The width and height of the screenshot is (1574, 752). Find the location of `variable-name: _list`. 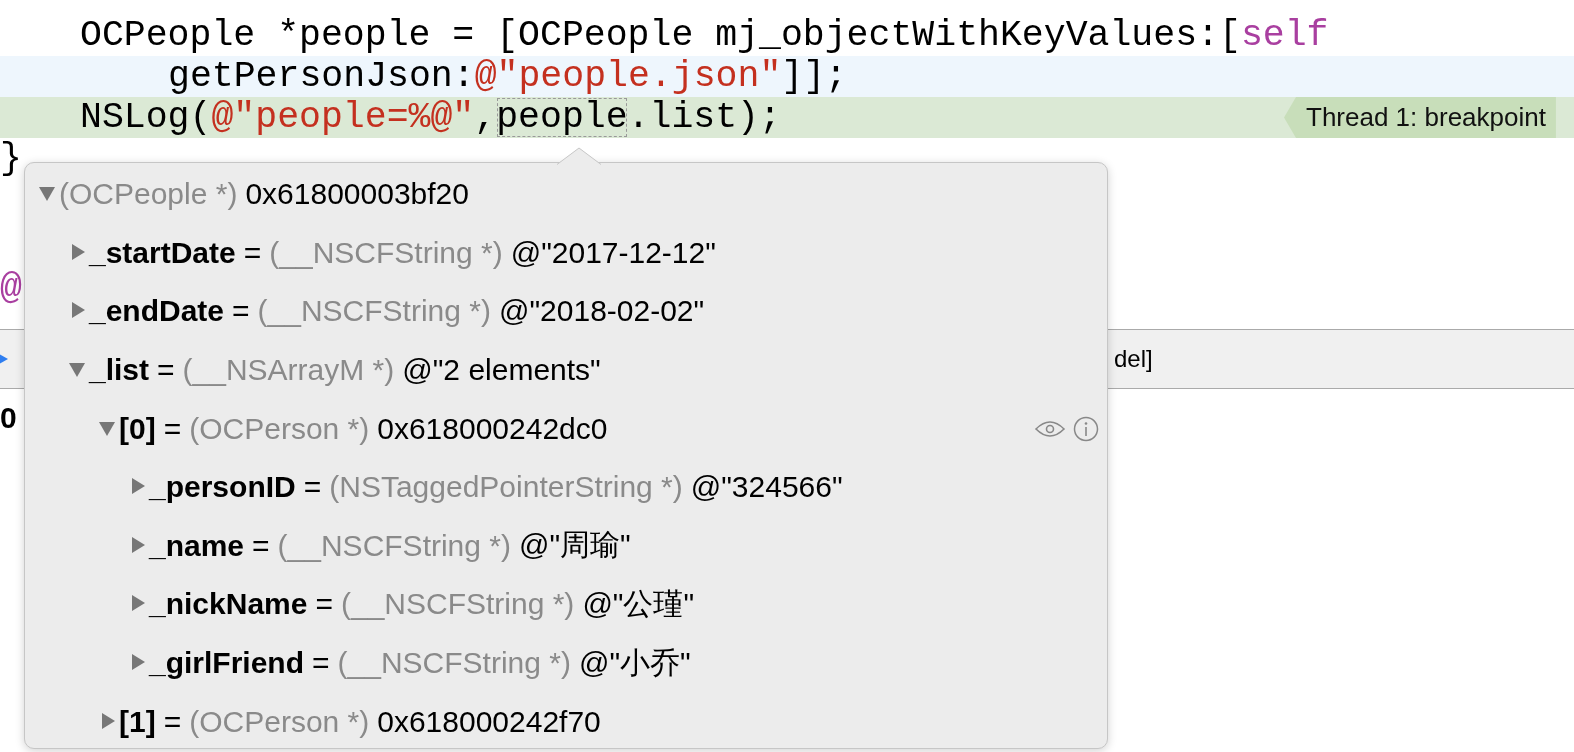

variable-name: _list is located at coordinates (119, 370).